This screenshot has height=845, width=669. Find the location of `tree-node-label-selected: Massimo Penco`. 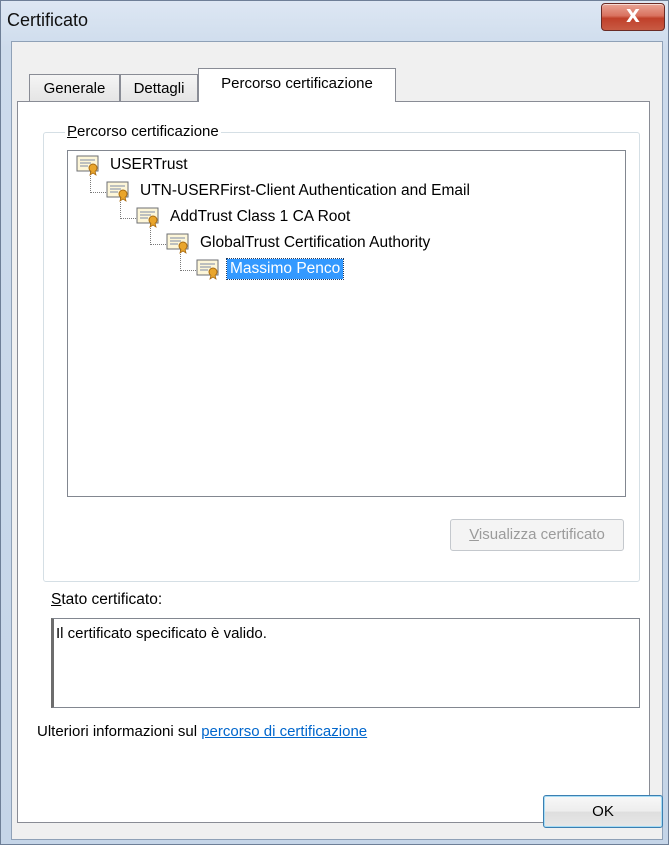

tree-node-label-selected: Massimo Penco is located at coordinates (285, 269).